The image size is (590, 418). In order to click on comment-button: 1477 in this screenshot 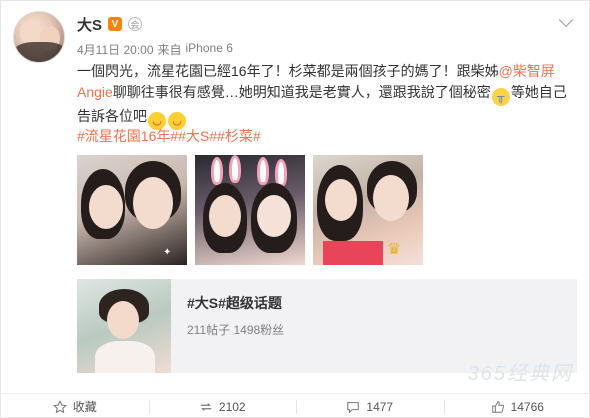, I will do `click(370, 406)`.